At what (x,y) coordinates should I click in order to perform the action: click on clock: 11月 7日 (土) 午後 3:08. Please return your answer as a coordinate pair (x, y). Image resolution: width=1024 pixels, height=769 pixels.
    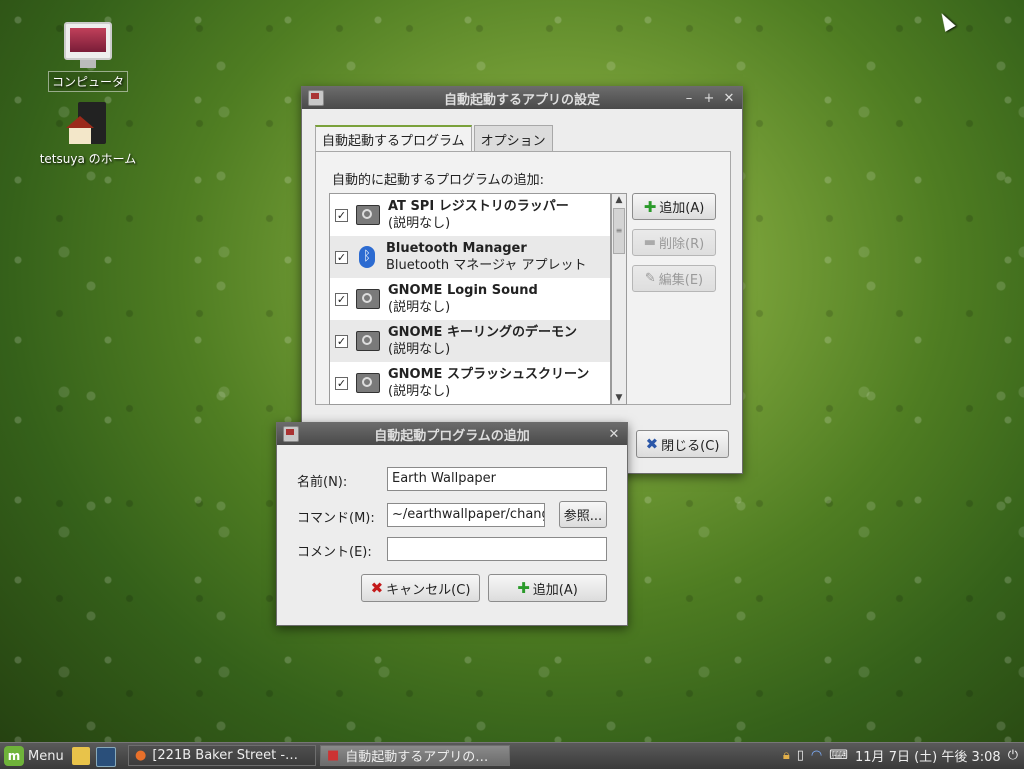
    Looking at the image, I should click on (928, 755).